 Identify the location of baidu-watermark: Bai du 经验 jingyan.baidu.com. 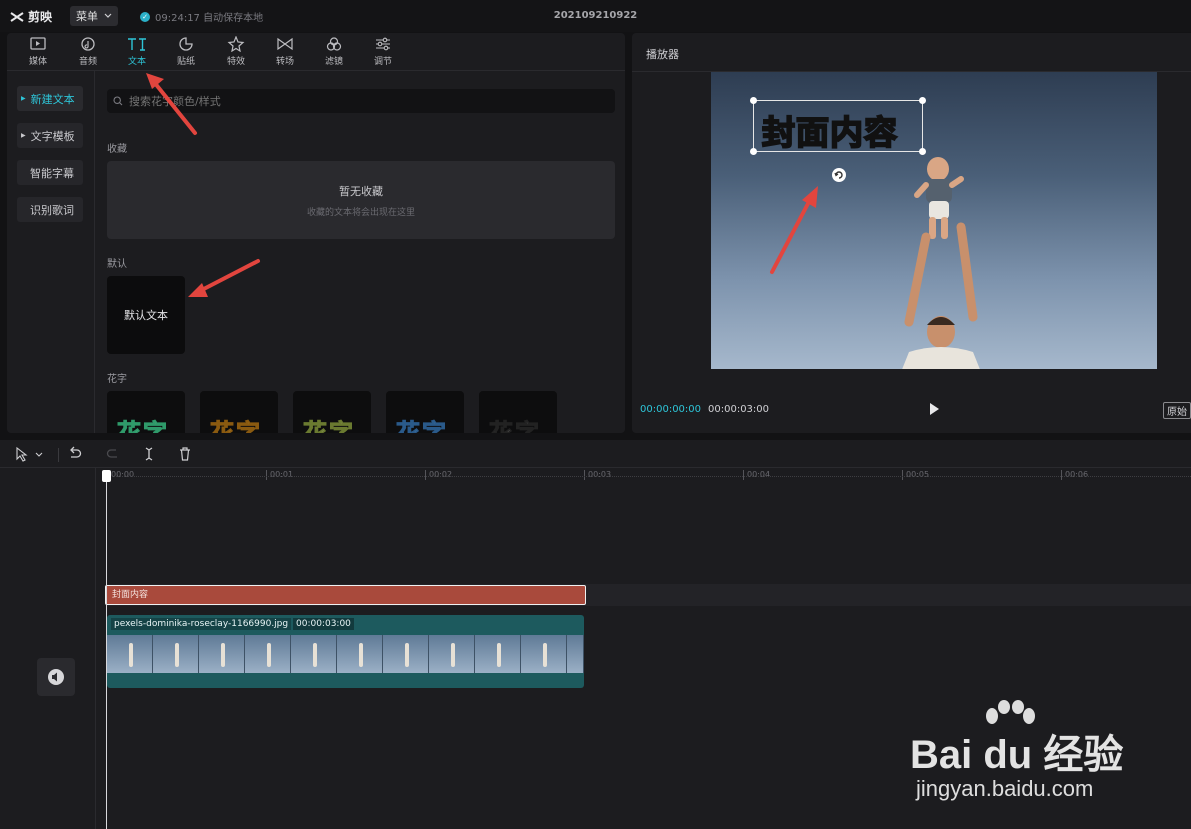
(1045, 755).